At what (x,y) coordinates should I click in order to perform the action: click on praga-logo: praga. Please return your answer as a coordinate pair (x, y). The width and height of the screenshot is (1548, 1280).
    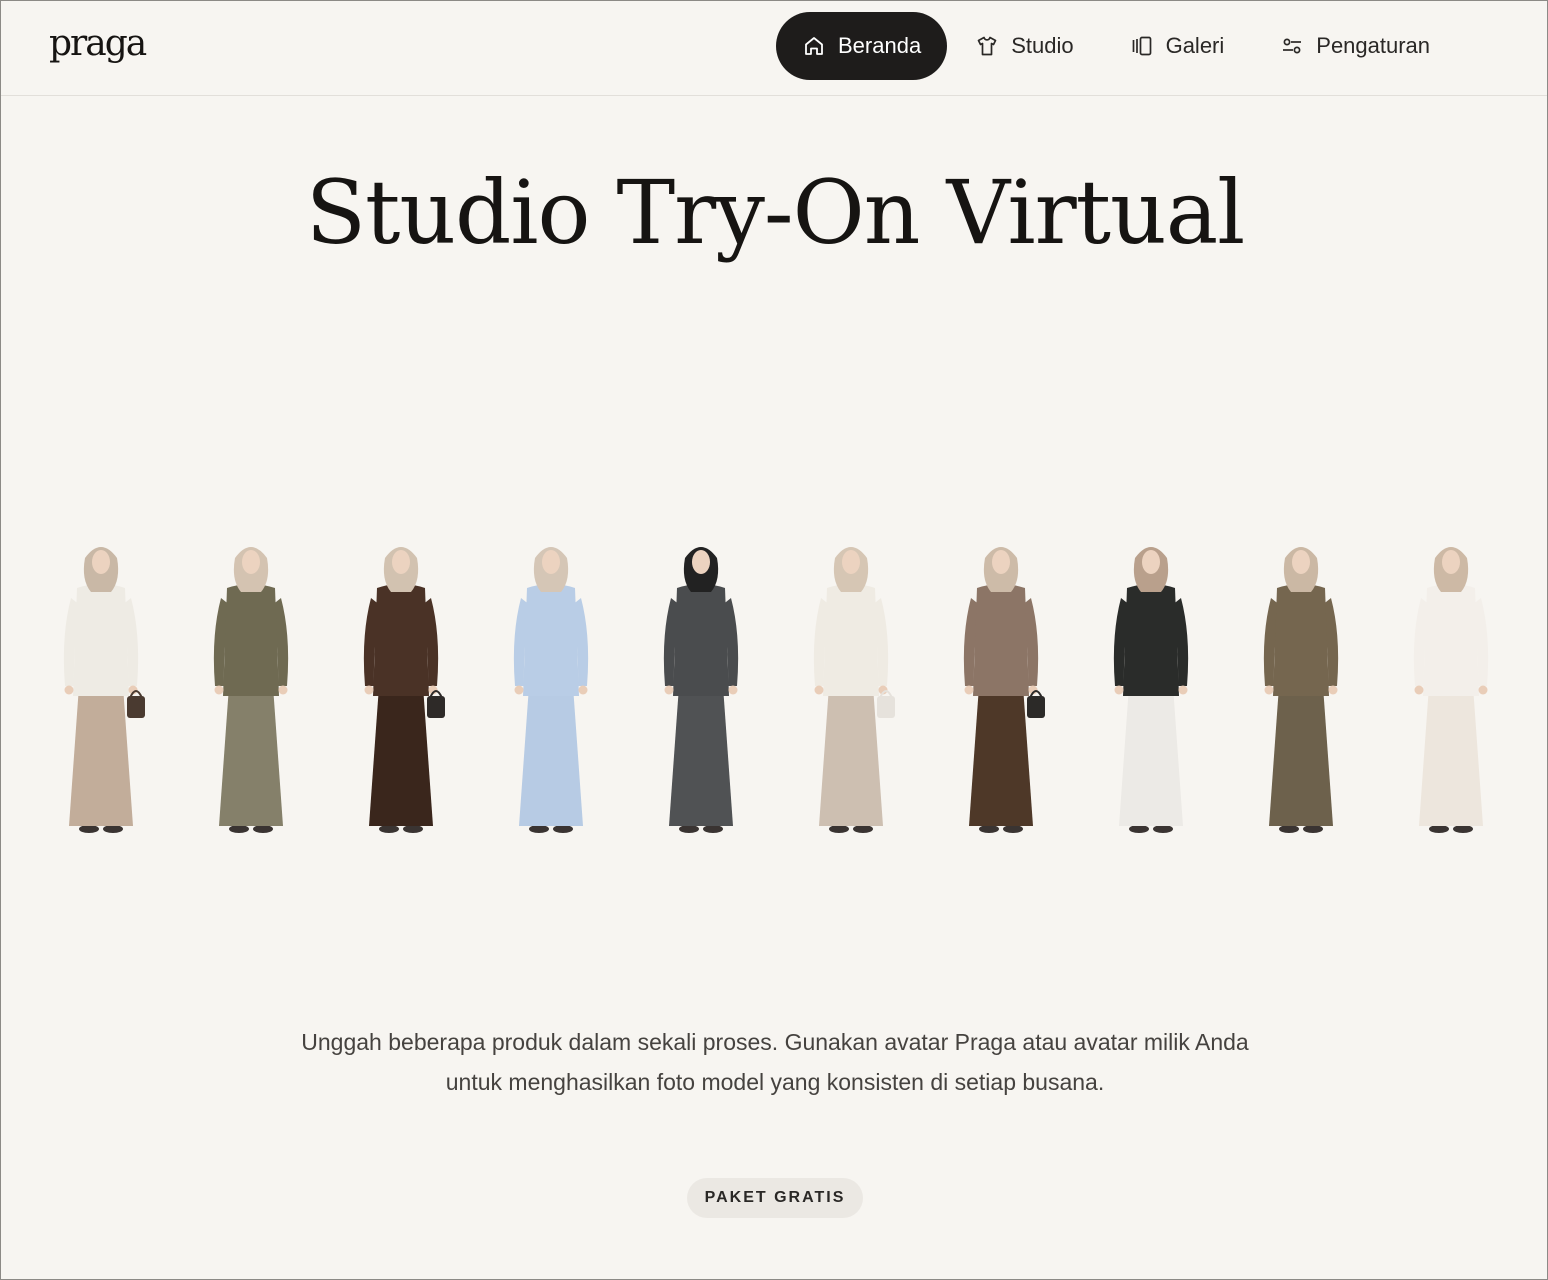
    Looking at the image, I should click on (98, 43).